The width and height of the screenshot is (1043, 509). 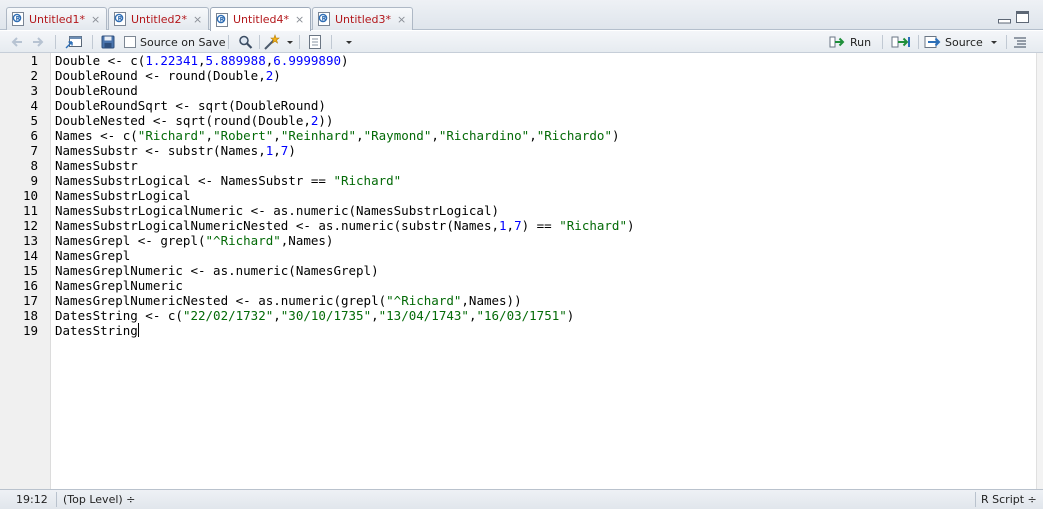 I want to click on code-token: DatesString, so click(x=96, y=330).